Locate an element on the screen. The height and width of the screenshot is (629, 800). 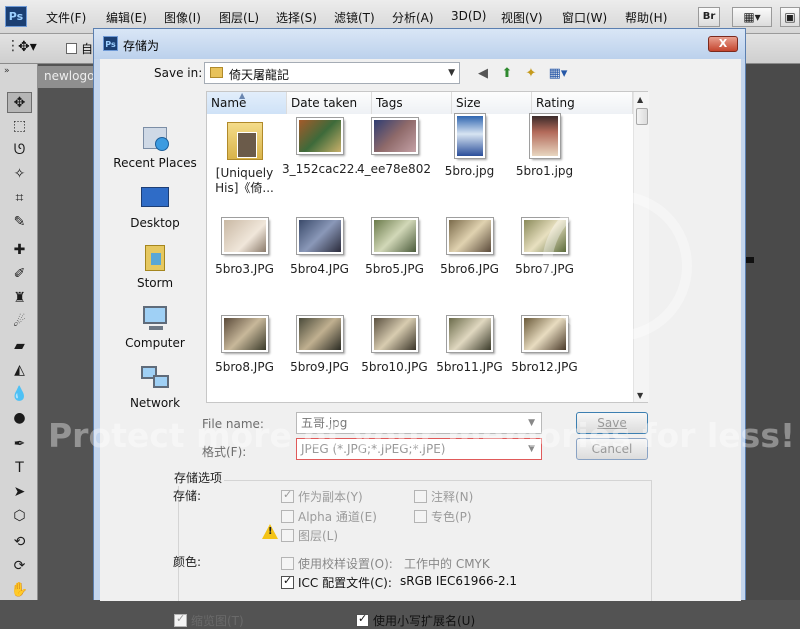
use-proof-checkbox is located at coordinates (287, 563).